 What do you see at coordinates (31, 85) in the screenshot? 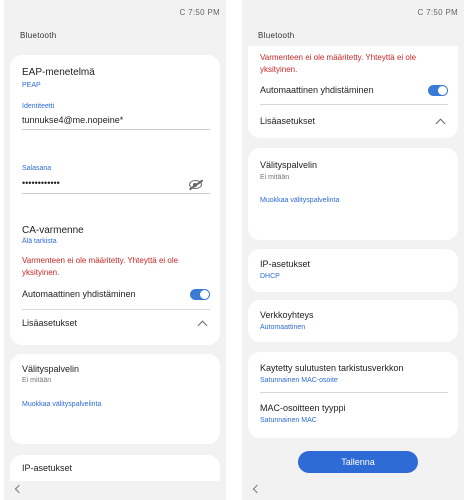
I see `eap-method-value: PEAP` at bounding box center [31, 85].